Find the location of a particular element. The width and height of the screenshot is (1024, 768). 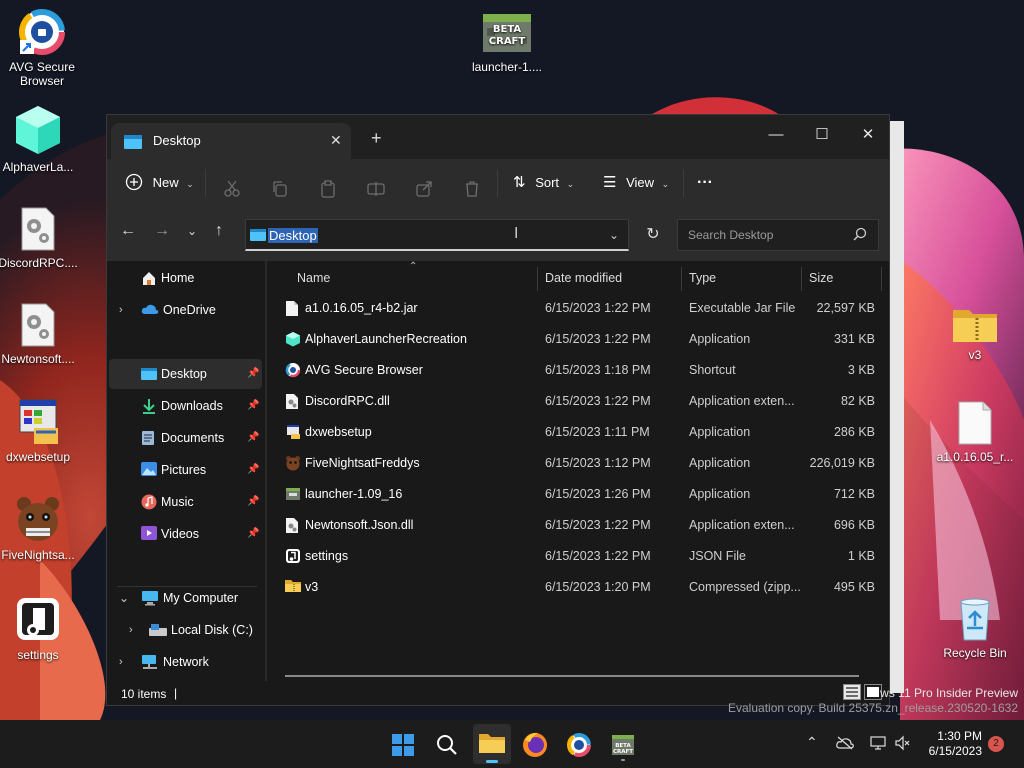

horizontal-scrollbar is located at coordinates (572, 676).